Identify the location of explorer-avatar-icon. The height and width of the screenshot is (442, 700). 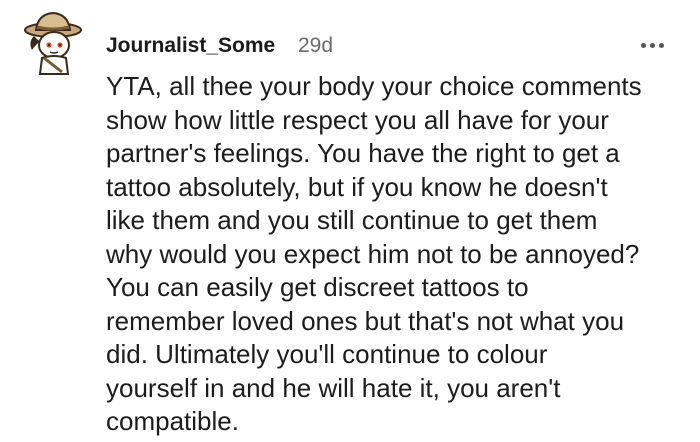
(53, 43).